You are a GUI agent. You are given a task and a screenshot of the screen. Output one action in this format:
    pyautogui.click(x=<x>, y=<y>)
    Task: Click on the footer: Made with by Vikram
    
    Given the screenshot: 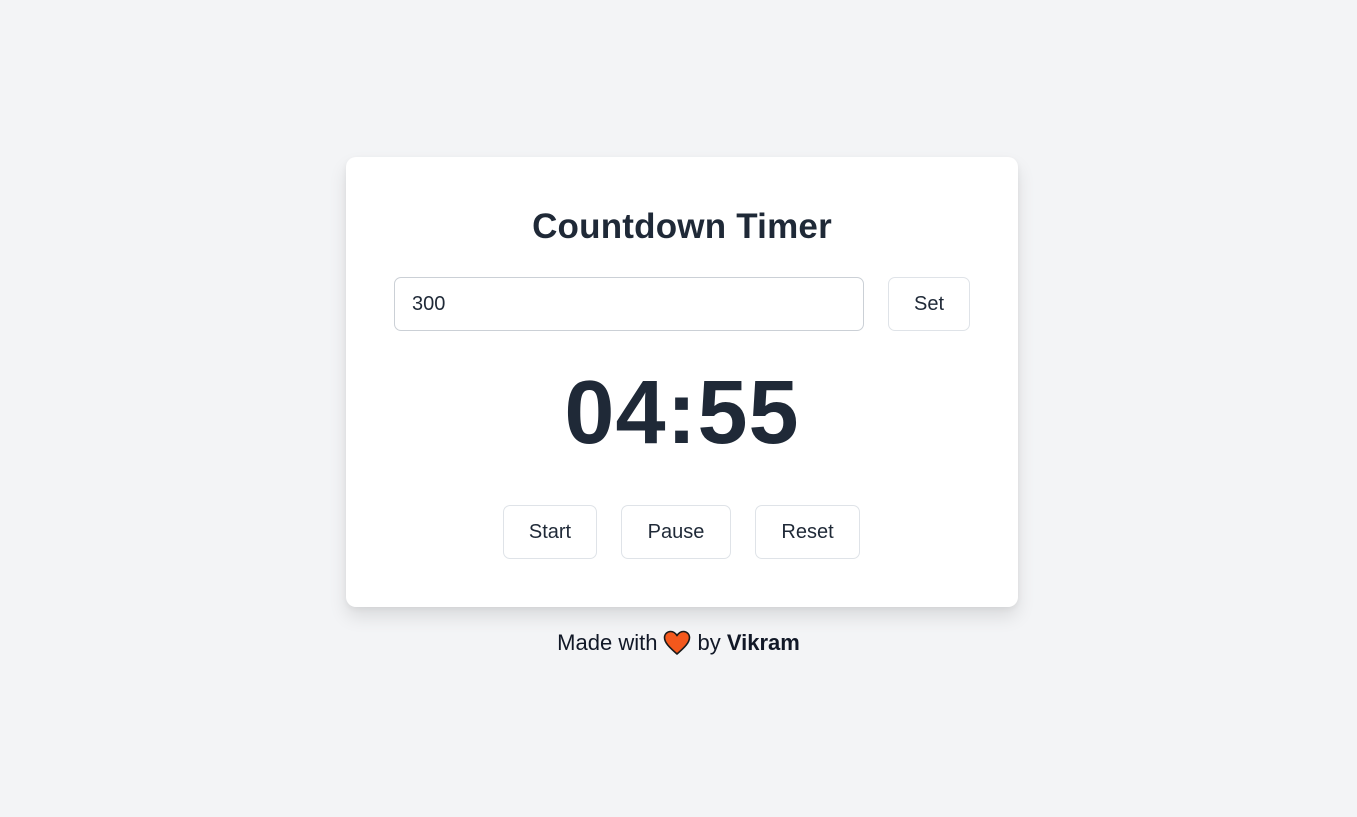 What is the action you would take?
    pyautogui.click(x=678, y=643)
    